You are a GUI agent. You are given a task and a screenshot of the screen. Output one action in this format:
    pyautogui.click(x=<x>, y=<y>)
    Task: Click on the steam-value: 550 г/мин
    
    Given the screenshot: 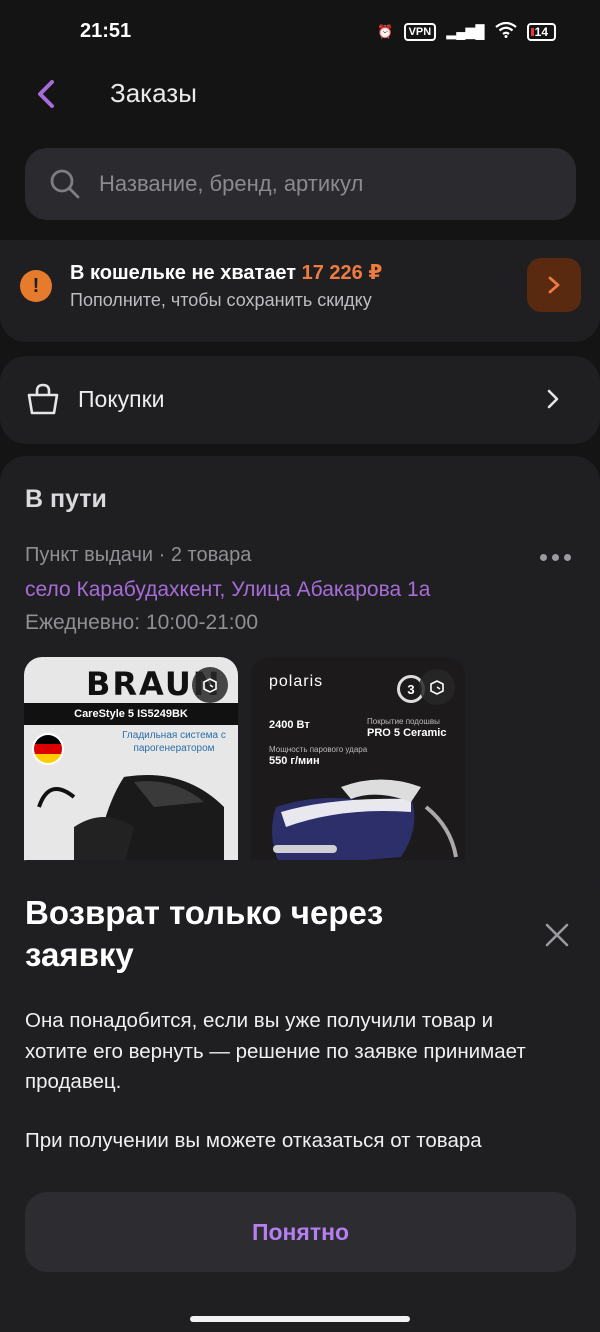 What is the action you would take?
    pyautogui.click(x=294, y=761)
    